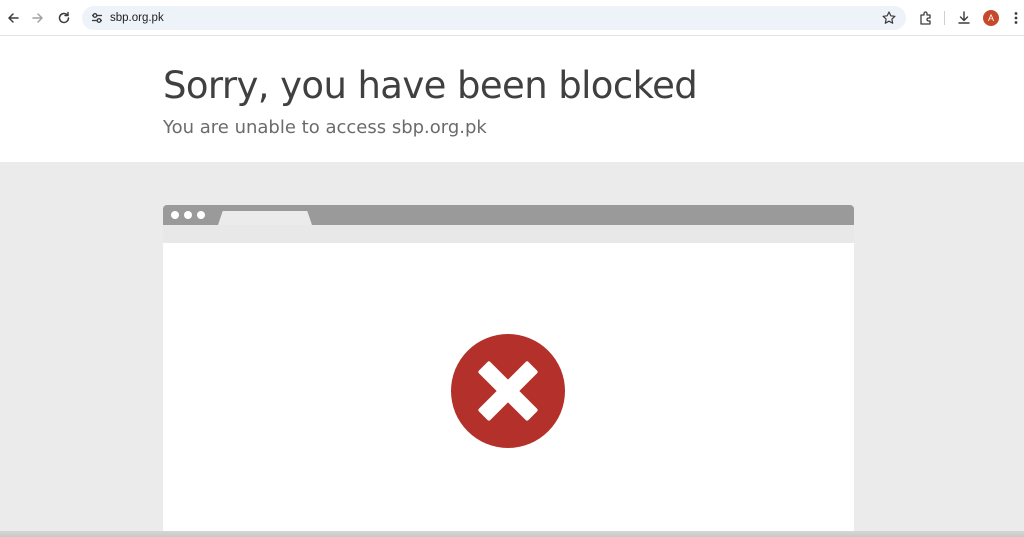 This screenshot has height=537, width=1024. I want to click on browser-illustration-titlebar, so click(508, 215).